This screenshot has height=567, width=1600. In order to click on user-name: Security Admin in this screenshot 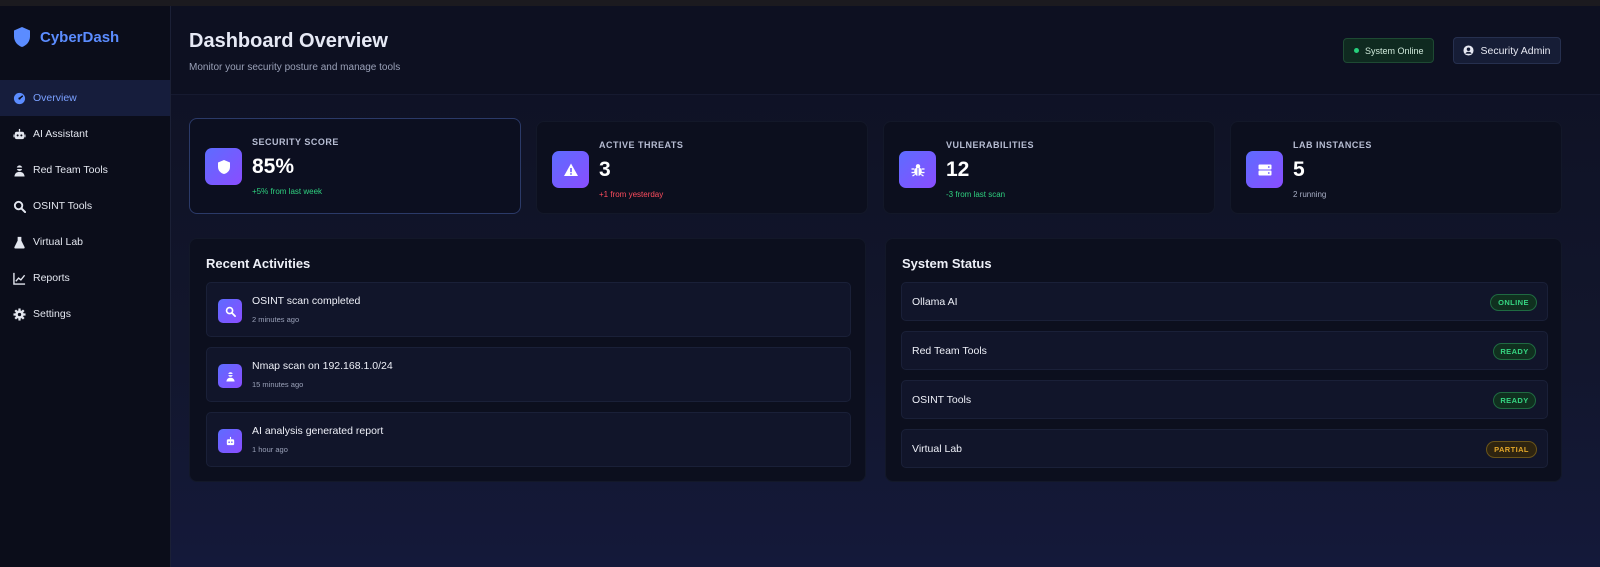, I will do `click(1515, 50)`.